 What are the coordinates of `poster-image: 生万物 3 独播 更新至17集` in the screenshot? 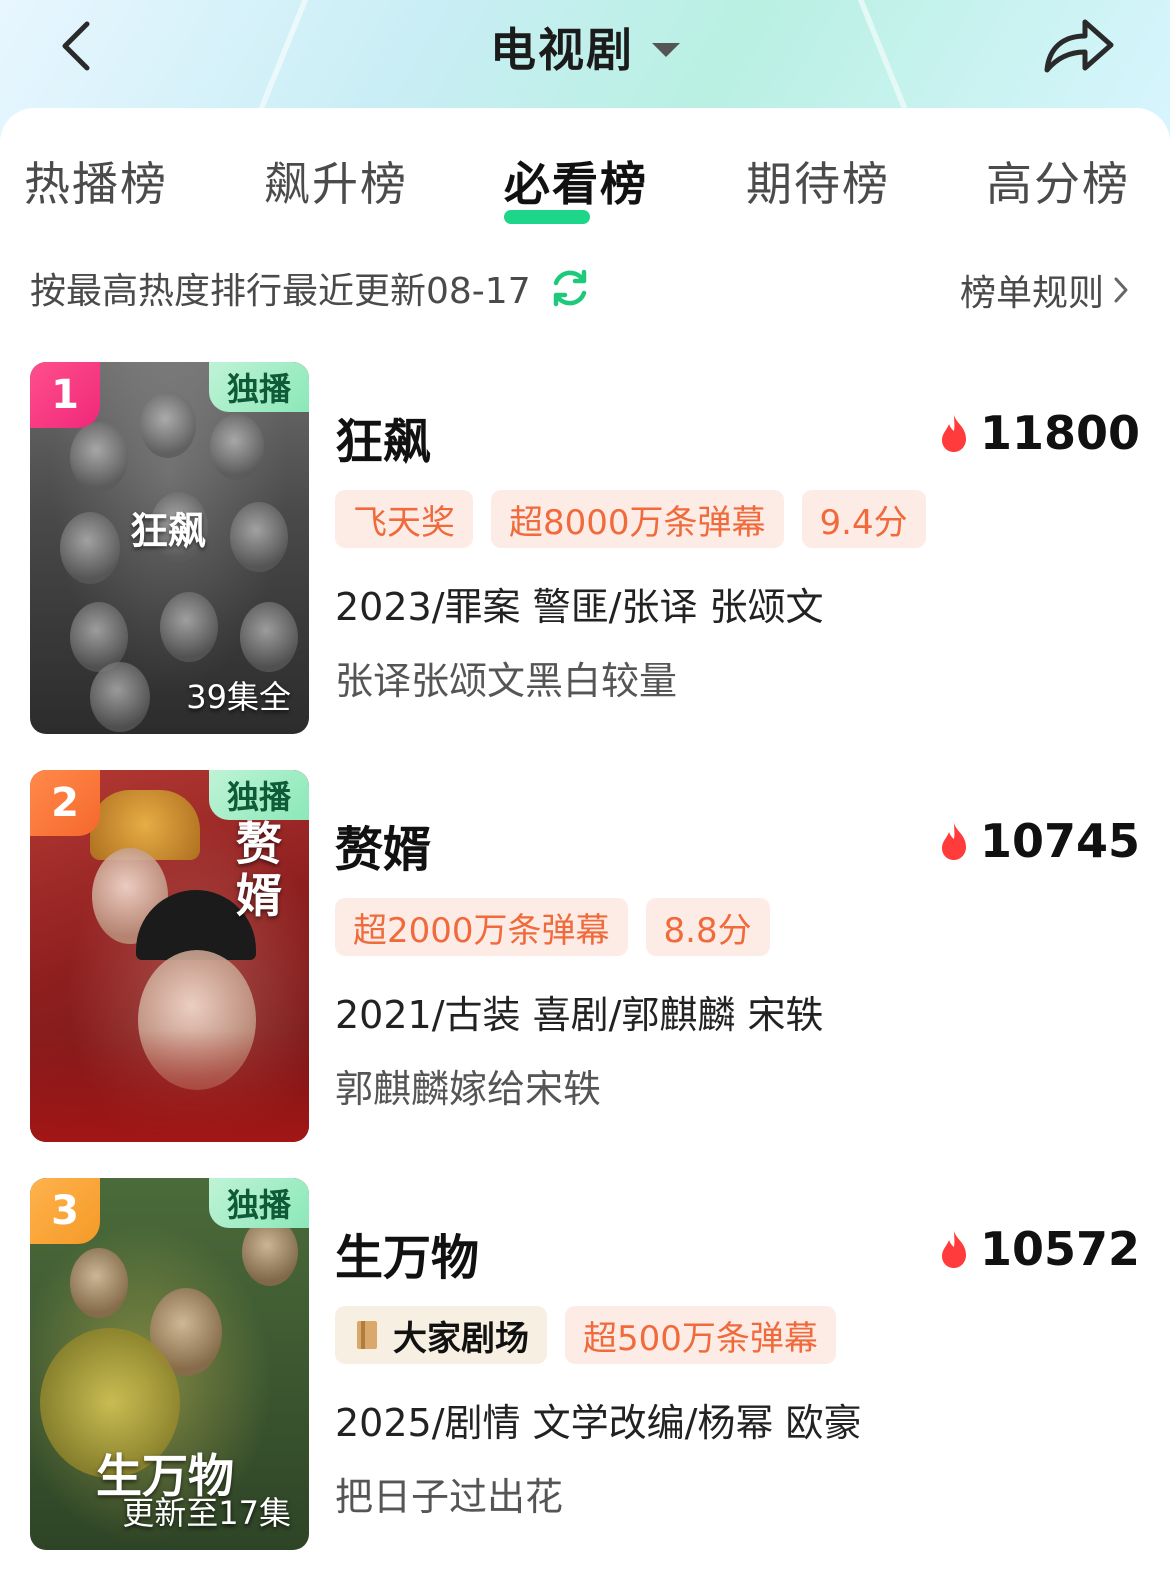 It's located at (169, 1364).